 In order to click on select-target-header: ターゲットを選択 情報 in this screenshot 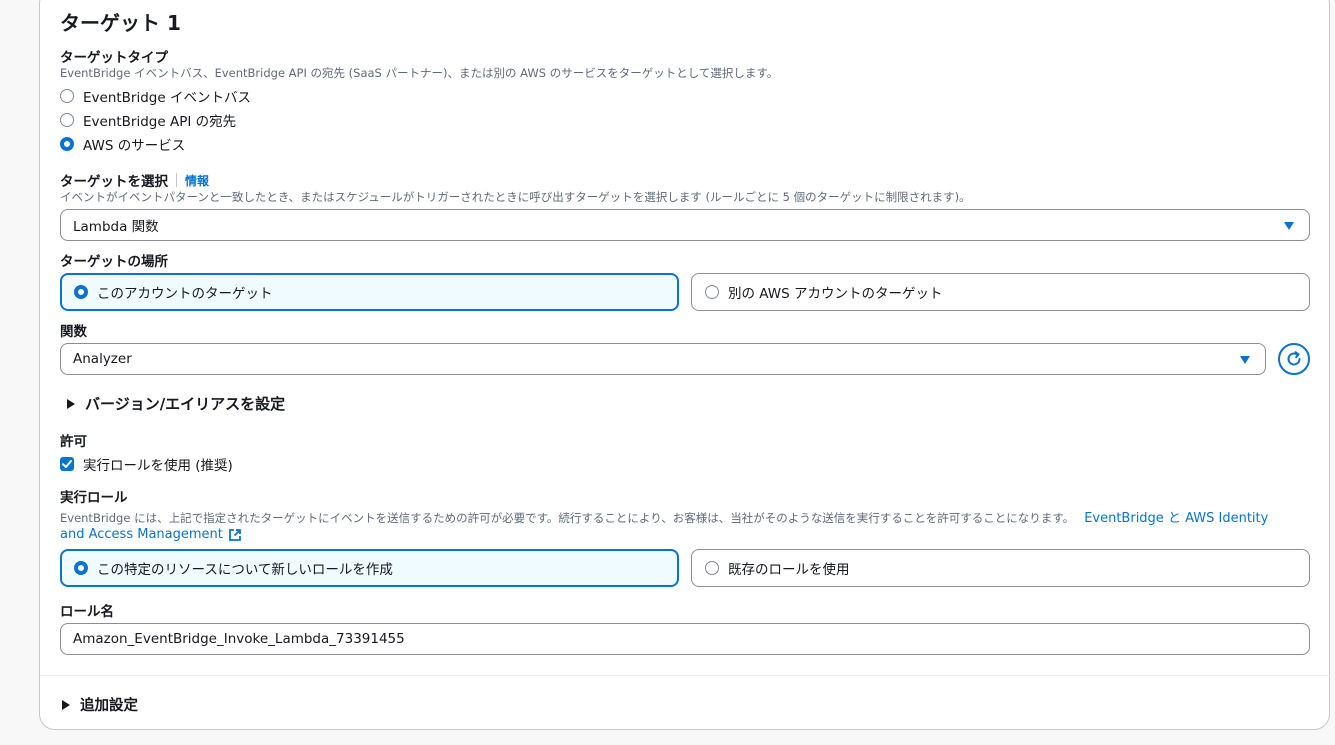, I will do `click(134, 180)`.